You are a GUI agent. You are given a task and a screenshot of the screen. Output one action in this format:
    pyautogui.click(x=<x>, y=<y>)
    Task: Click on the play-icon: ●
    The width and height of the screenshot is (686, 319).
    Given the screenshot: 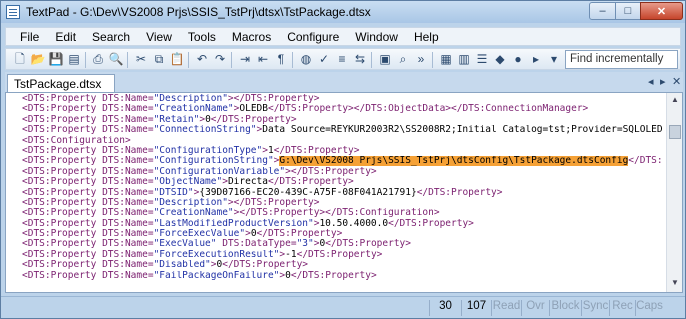 What is the action you would take?
    pyautogui.click(x=518, y=59)
    